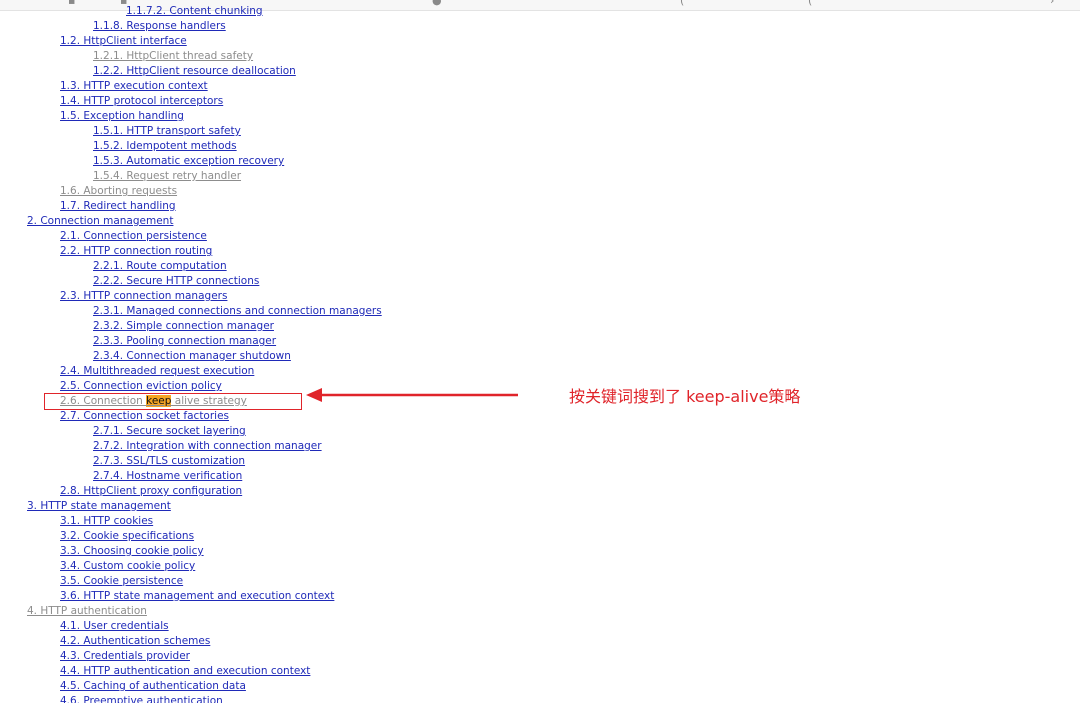 Image resolution: width=1080 pixels, height=703 pixels. What do you see at coordinates (188, 161) in the screenshot?
I see `toc-link: 1.5.3. Automatic exception recovery` at bounding box center [188, 161].